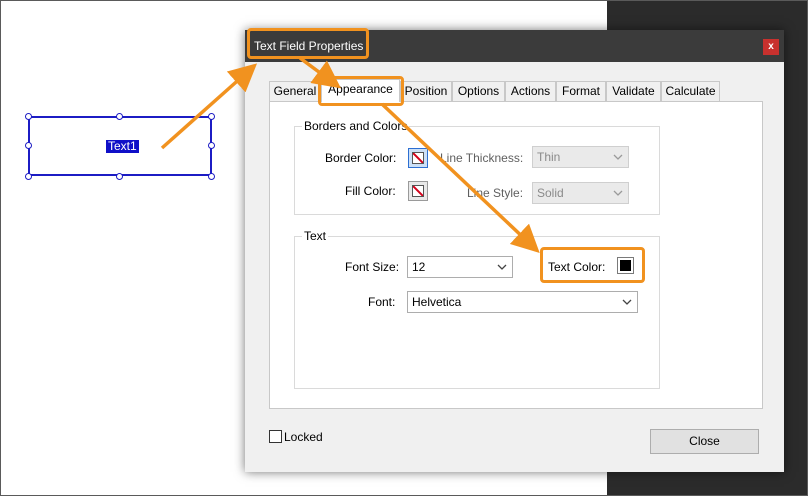  I want to click on borders-and-colors-legend: Borders and Colors, so click(356, 126).